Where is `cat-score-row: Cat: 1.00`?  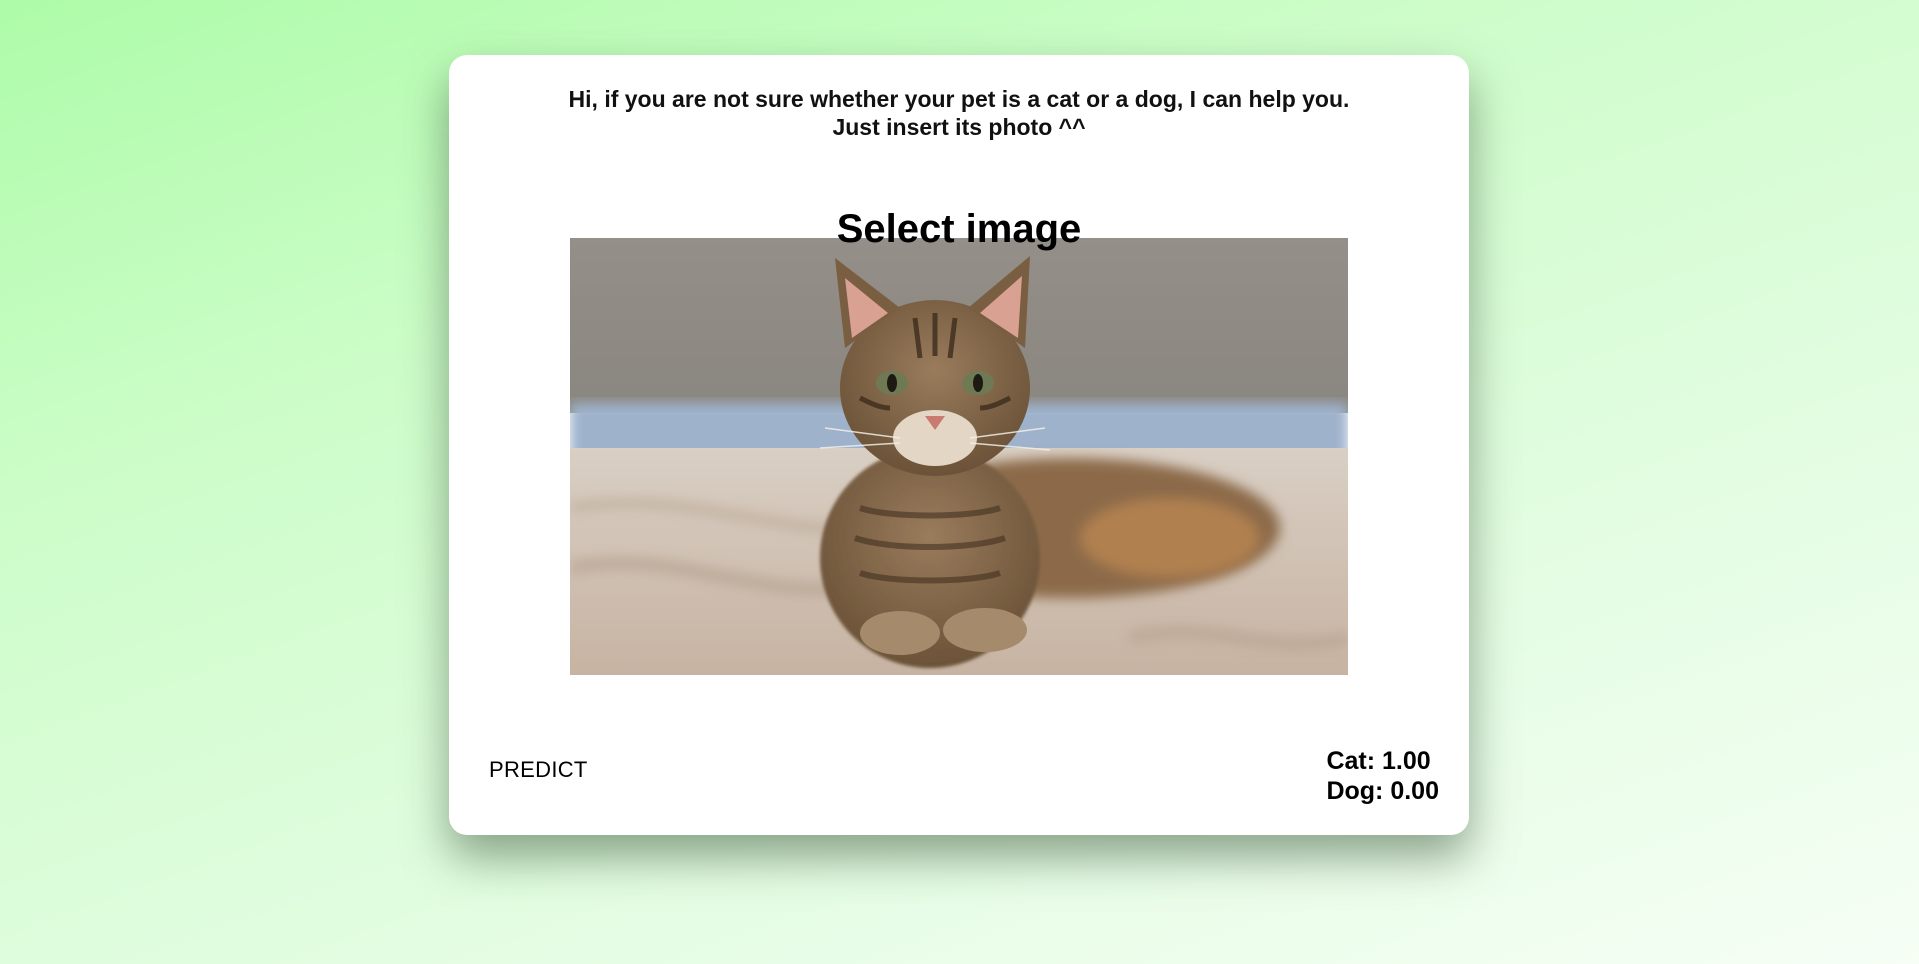 cat-score-row: Cat: 1.00 is located at coordinates (1382, 761).